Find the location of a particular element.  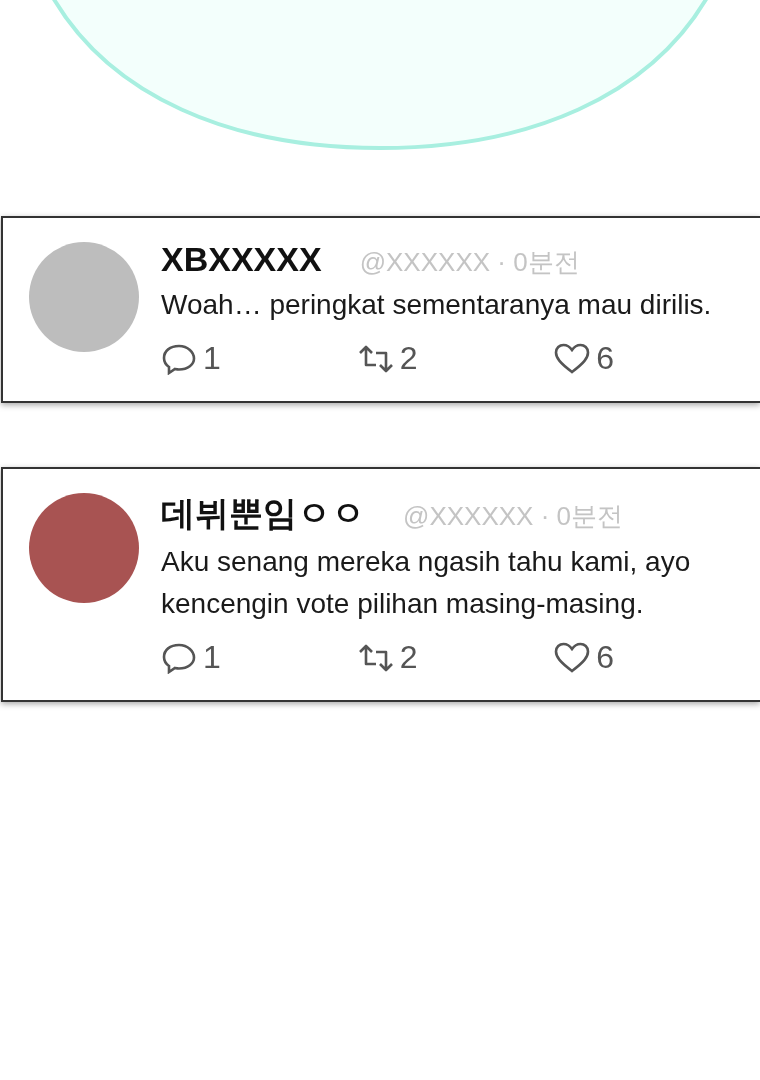

post-text: Woah… peringkat sementaranya mau dirilis. is located at coordinates (437, 305).